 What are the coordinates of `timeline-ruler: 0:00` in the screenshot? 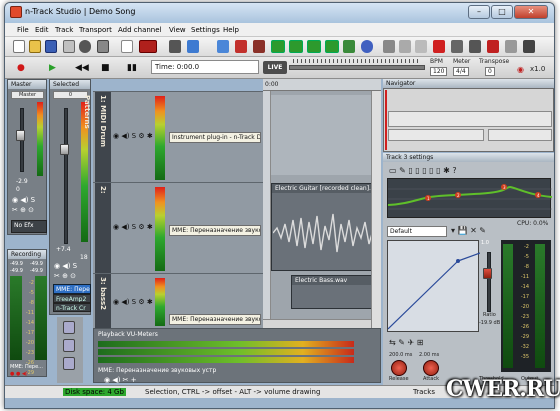 It's located at (322, 85).